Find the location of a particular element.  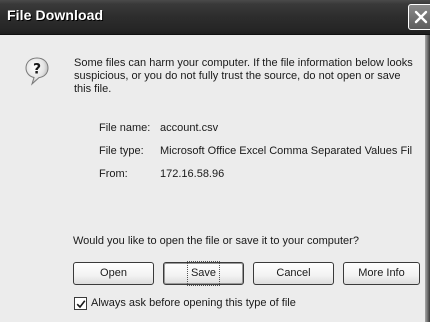

open-button: Open is located at coordinates (113, 273).